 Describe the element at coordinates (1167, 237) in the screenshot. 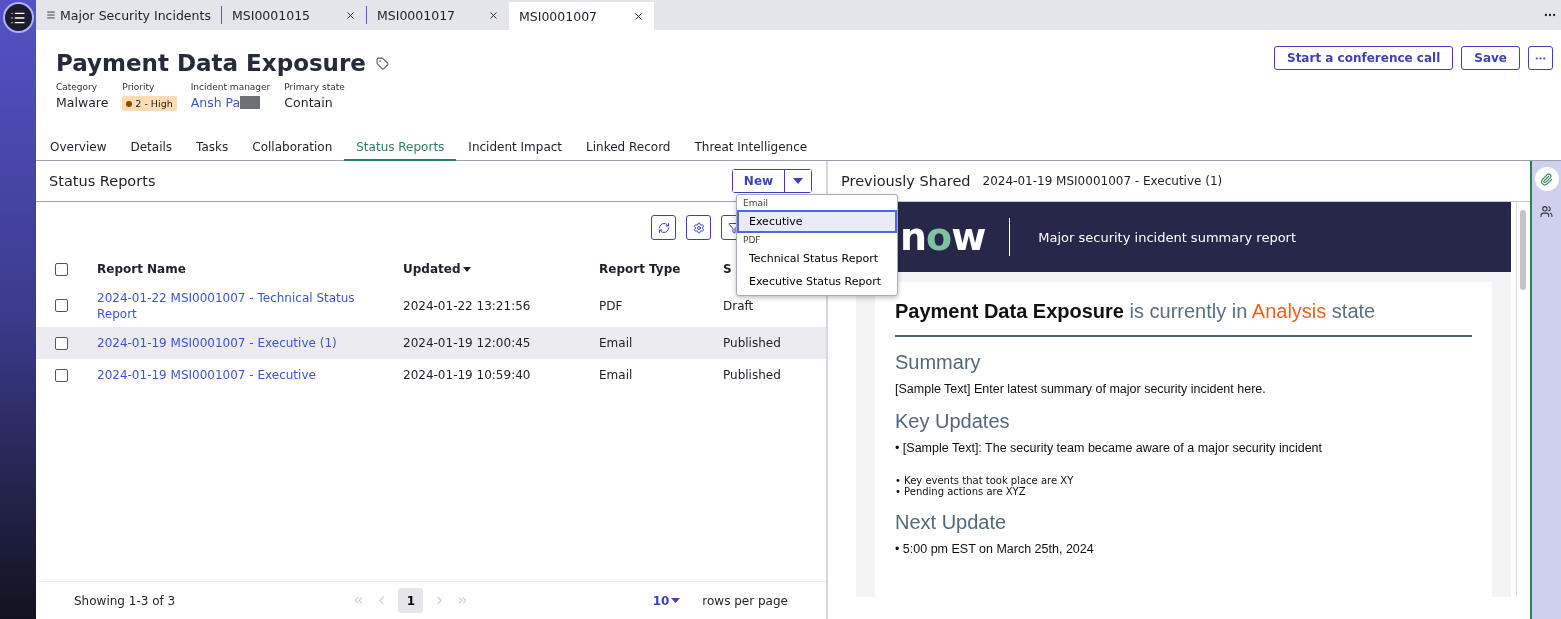

I see `banner-title: Major security incident summary report` at that location.